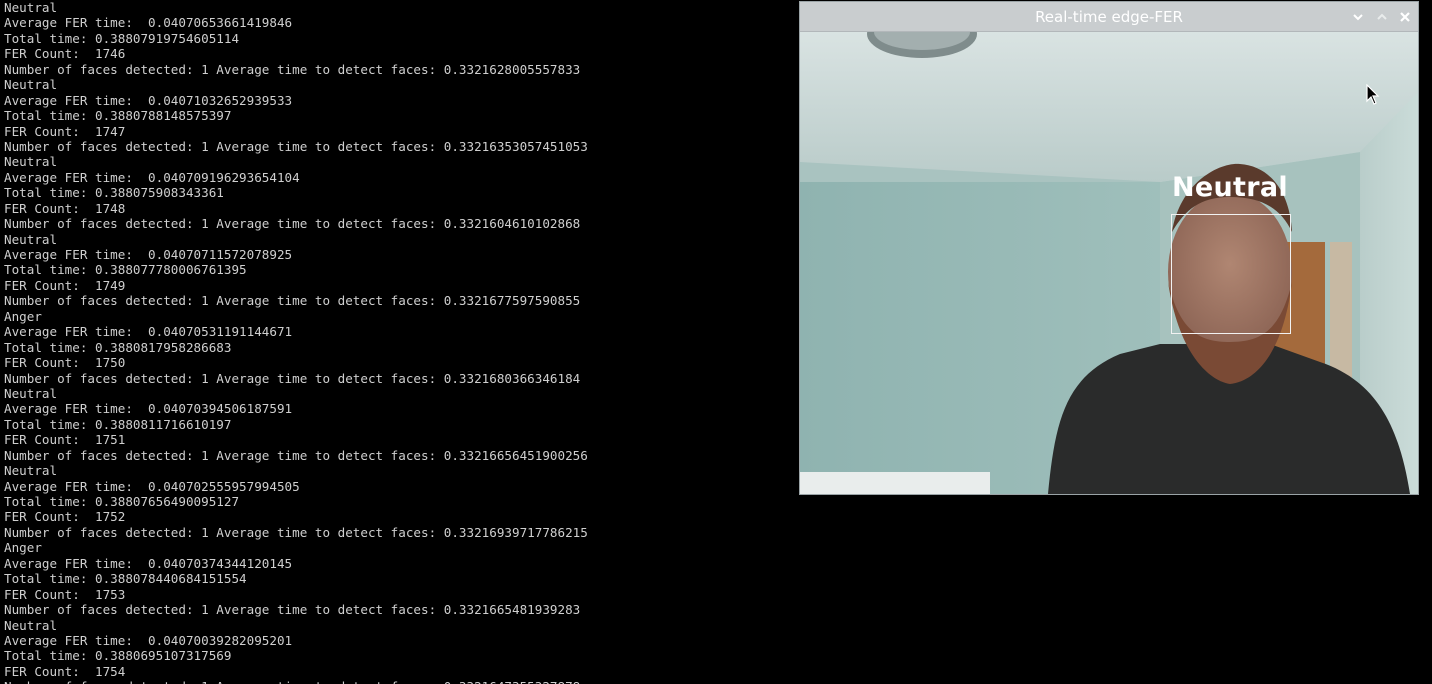  I want to click on terminal-line: Average FER time: 0.04070039282095201, so click(148, 640).